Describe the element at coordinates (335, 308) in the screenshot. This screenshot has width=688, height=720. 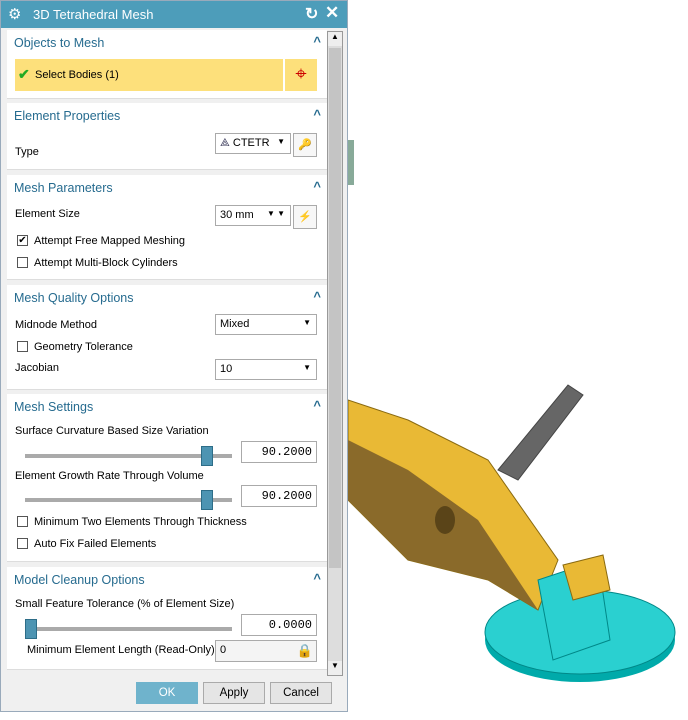
I see `scroll-thumb` at that location.